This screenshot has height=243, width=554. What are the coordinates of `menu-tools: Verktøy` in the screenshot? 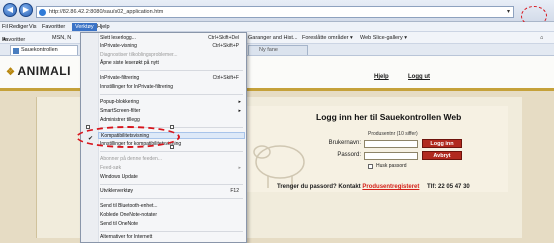 It's located at (84, 27).